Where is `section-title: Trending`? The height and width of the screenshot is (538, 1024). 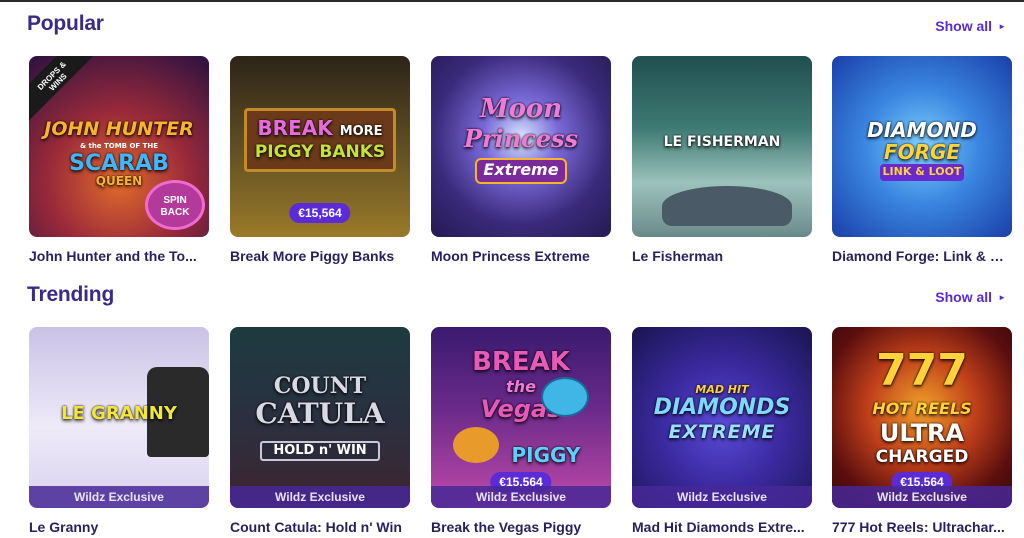
section-title: Trending is located at coordinates (71, 294).